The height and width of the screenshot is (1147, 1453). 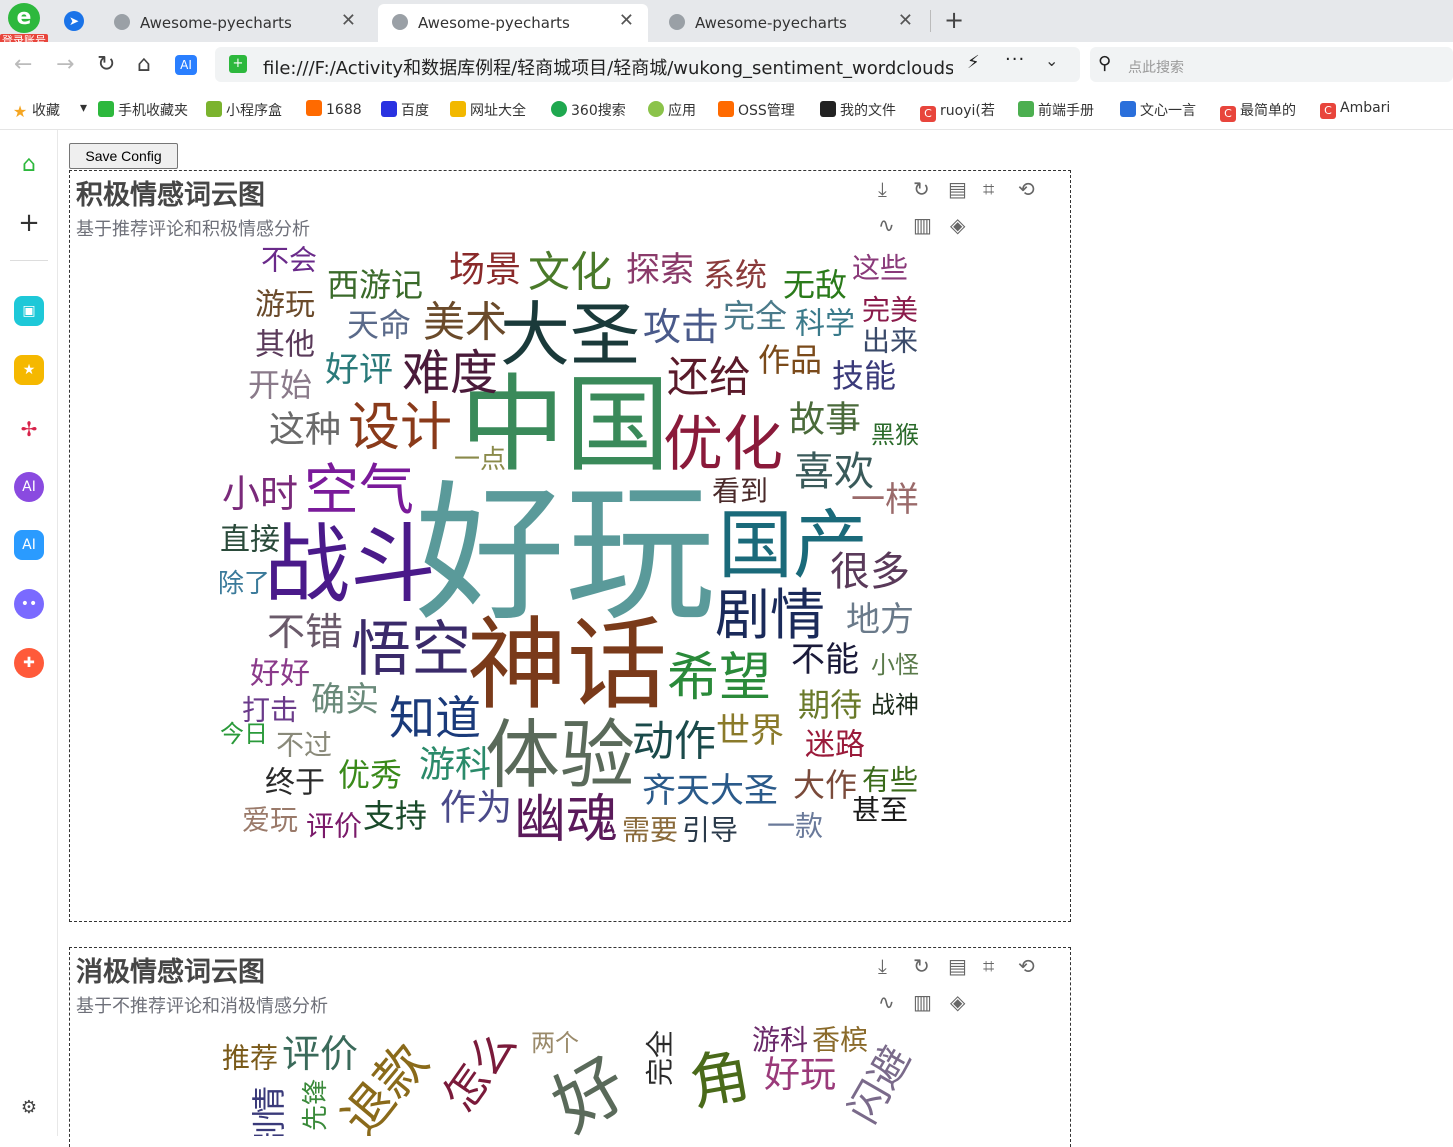 I want to click on browser-logo: e 登录账号, so click(x=29, y=24).